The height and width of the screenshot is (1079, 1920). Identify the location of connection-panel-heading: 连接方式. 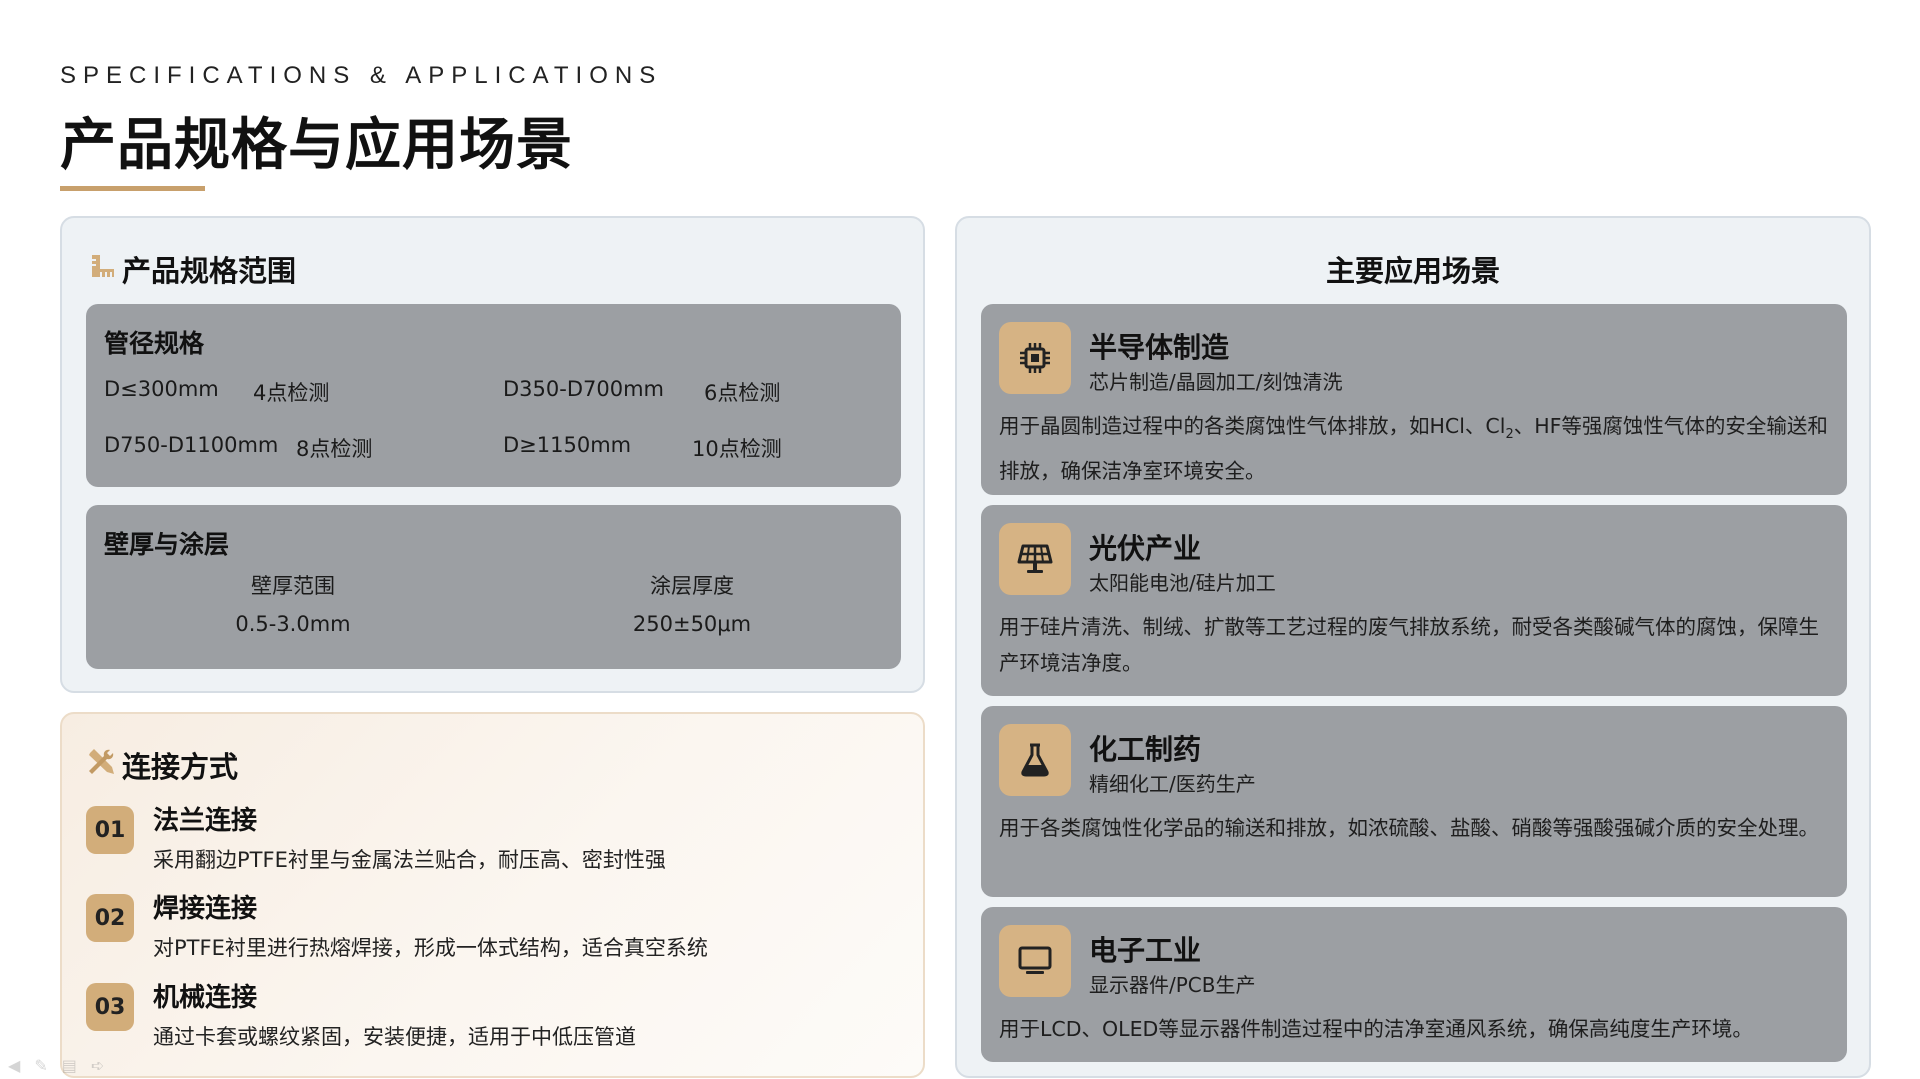
(162, 765).